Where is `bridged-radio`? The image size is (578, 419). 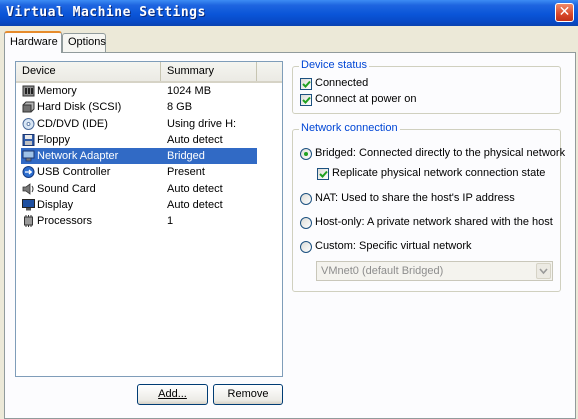 bridged-radio is located at coordinates (306, 154).